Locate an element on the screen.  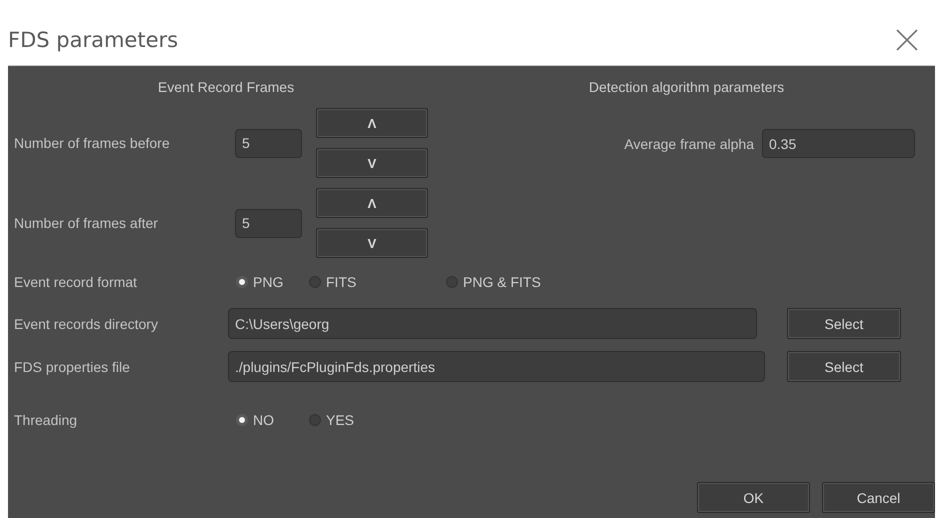
radio-label: NO is located at coordinates (263, 420).